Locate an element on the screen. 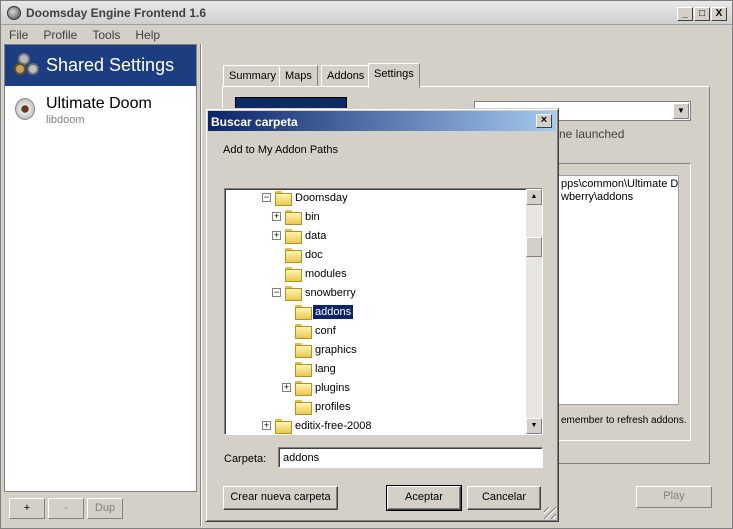  dialog-close-button: × is located at coordinates (544, 121).